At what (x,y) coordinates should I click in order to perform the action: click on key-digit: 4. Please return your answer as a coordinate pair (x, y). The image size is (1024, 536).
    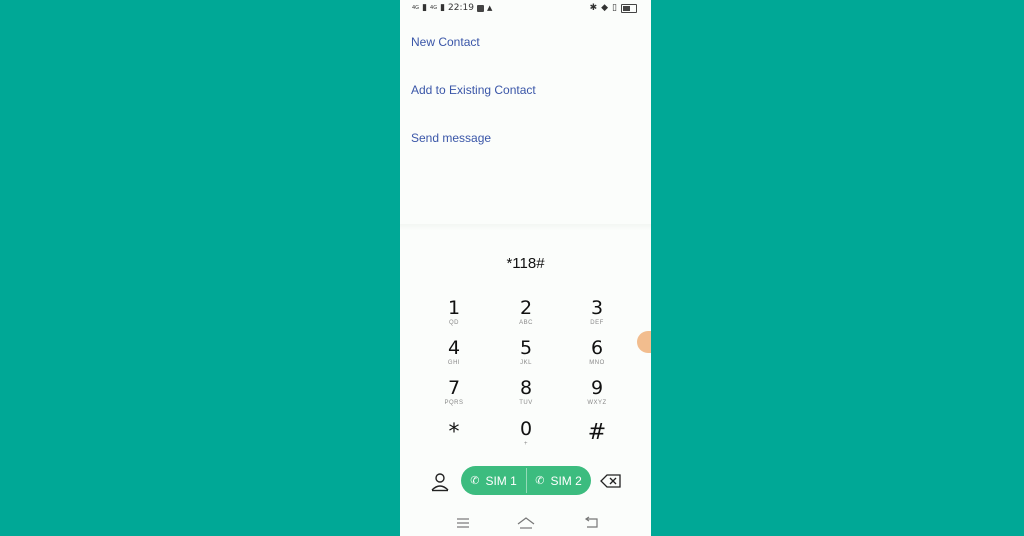
    Looking at the image, I should click on (454, 348).